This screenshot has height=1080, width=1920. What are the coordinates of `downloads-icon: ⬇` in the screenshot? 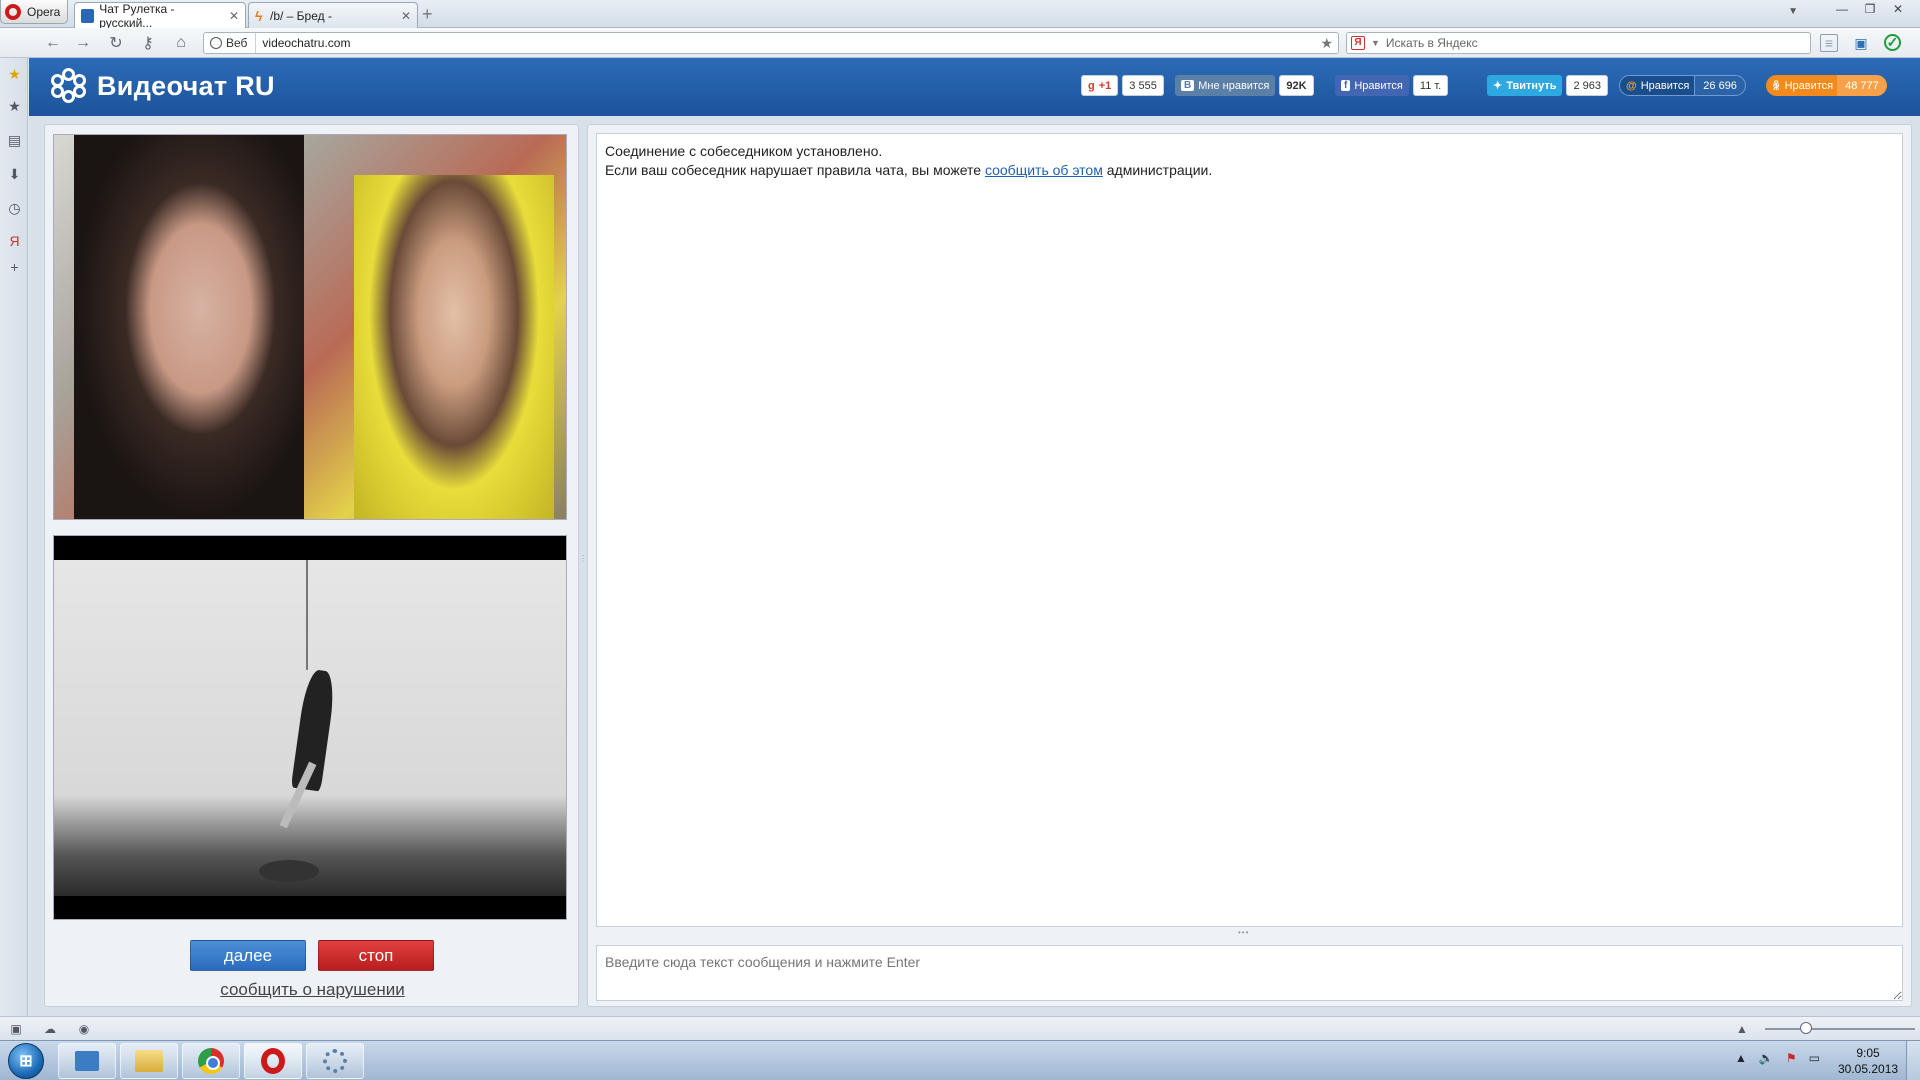 It's located at (14, 174).